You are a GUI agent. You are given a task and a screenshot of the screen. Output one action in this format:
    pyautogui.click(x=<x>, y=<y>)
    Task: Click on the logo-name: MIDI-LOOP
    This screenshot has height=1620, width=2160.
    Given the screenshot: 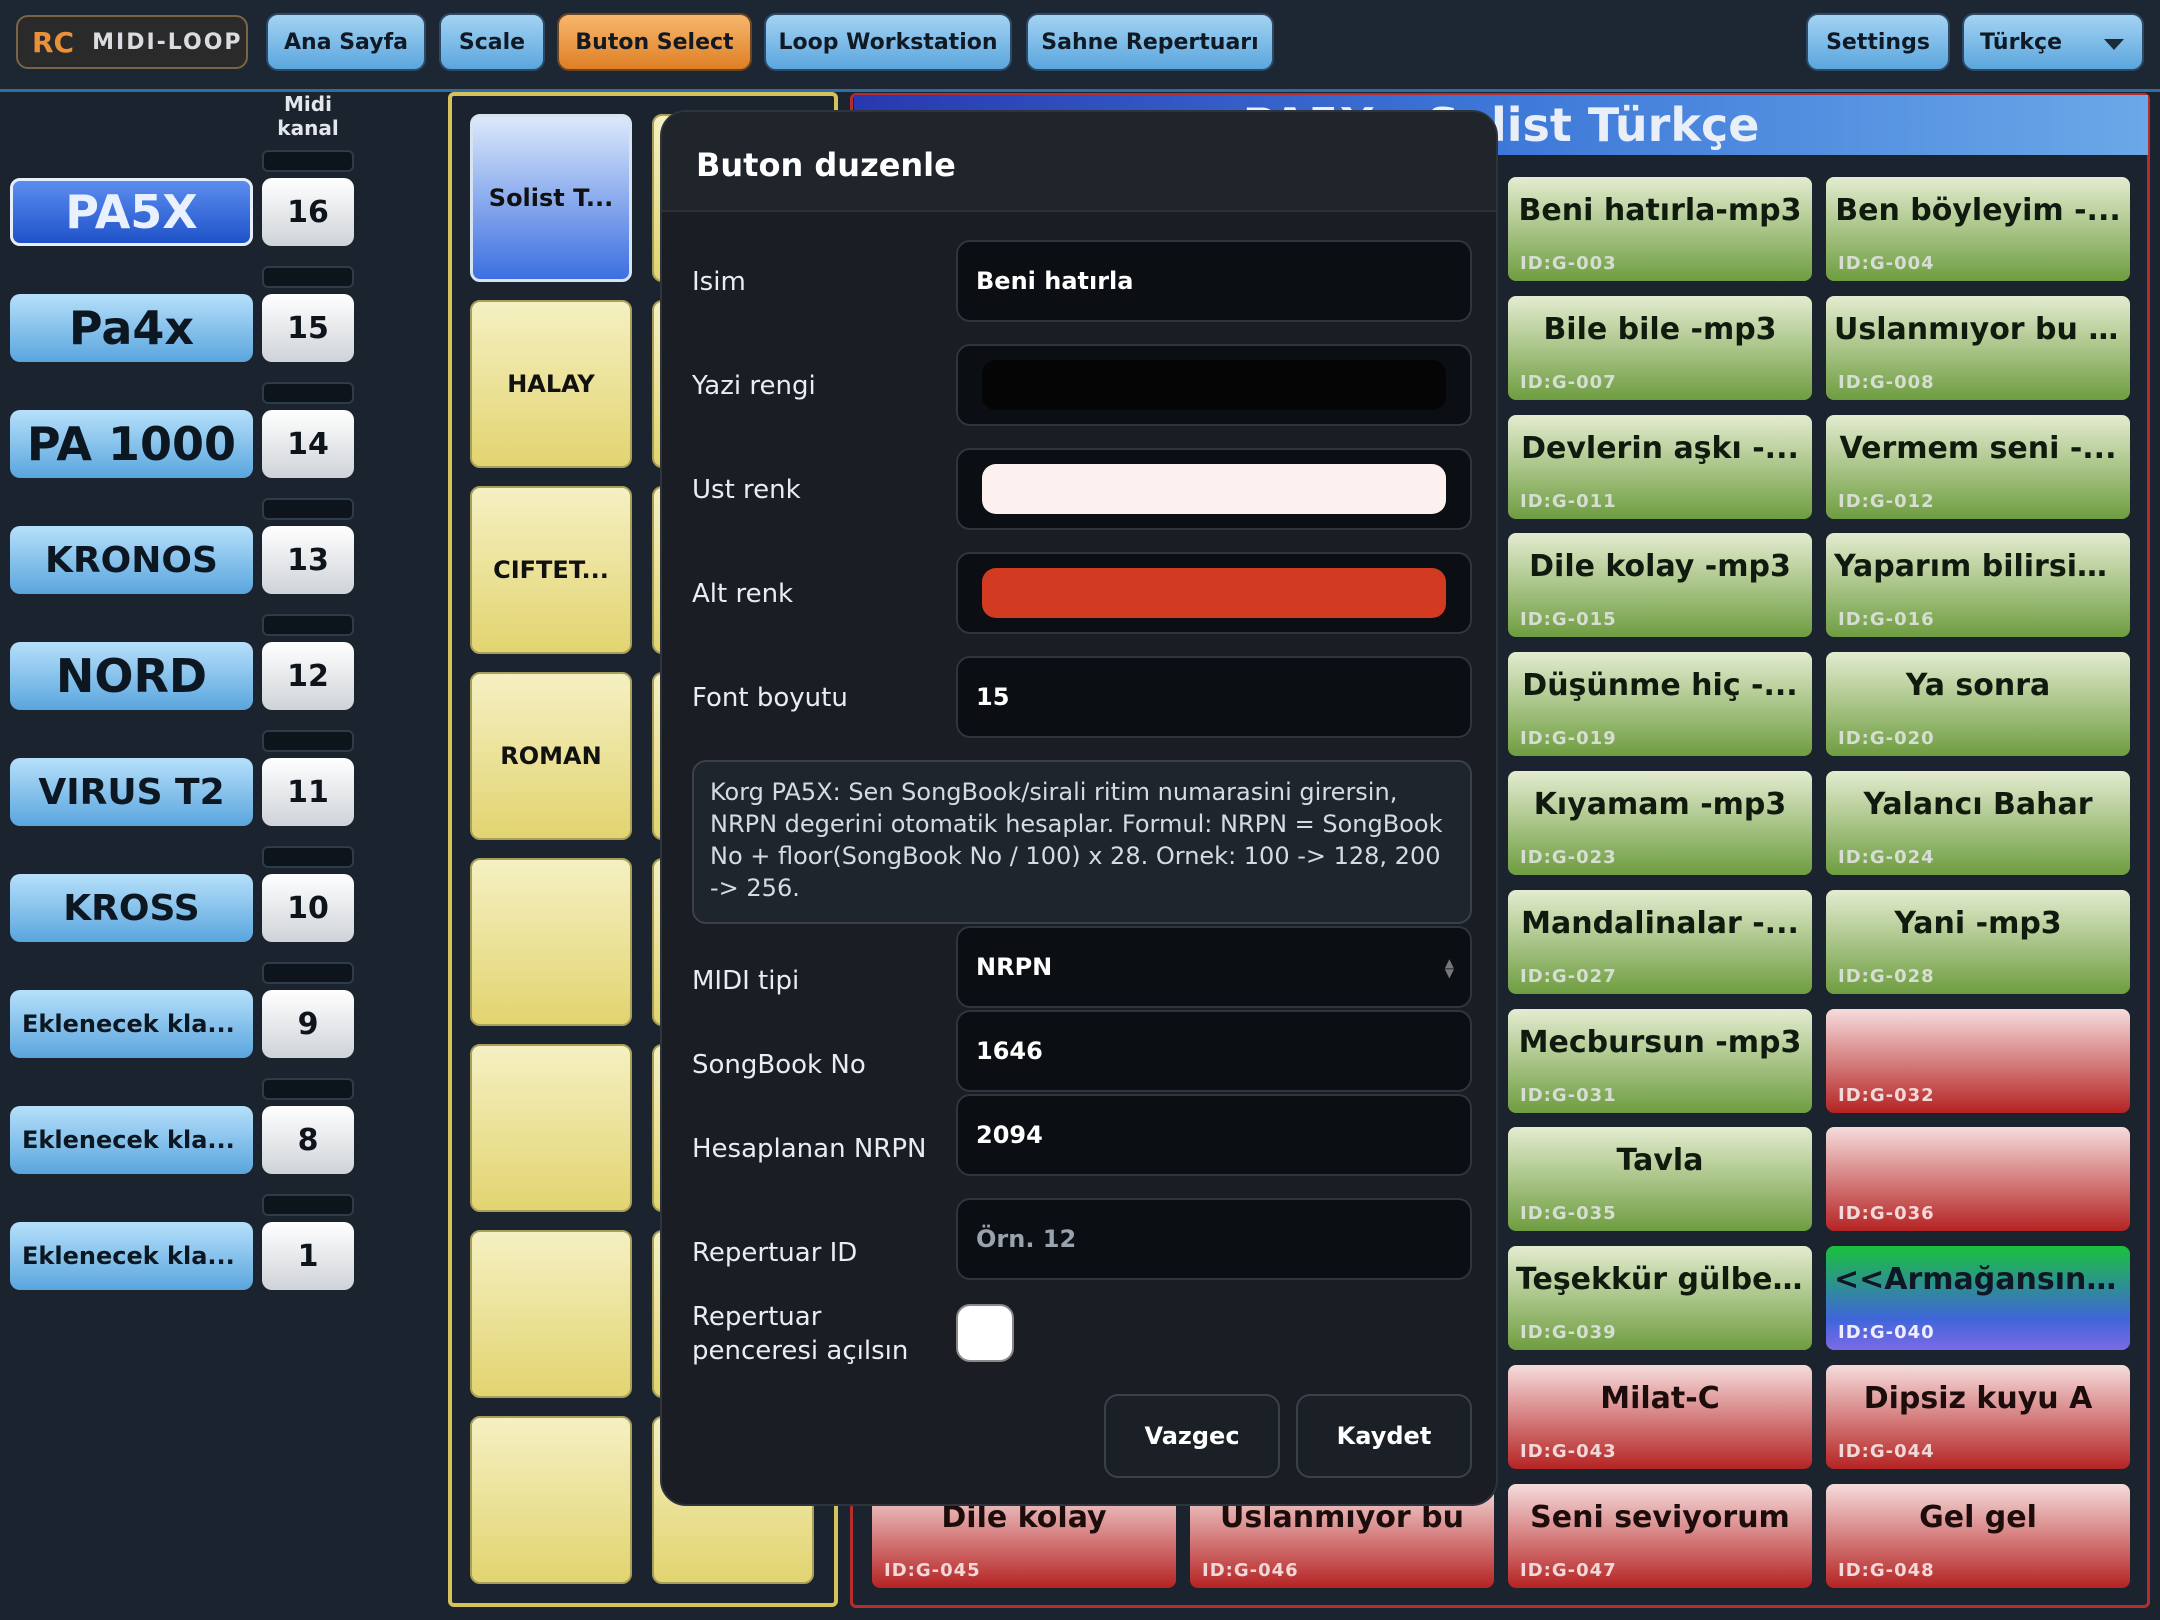 What is the action you would take?
    pyautogui.click(x=167, y=42)
    